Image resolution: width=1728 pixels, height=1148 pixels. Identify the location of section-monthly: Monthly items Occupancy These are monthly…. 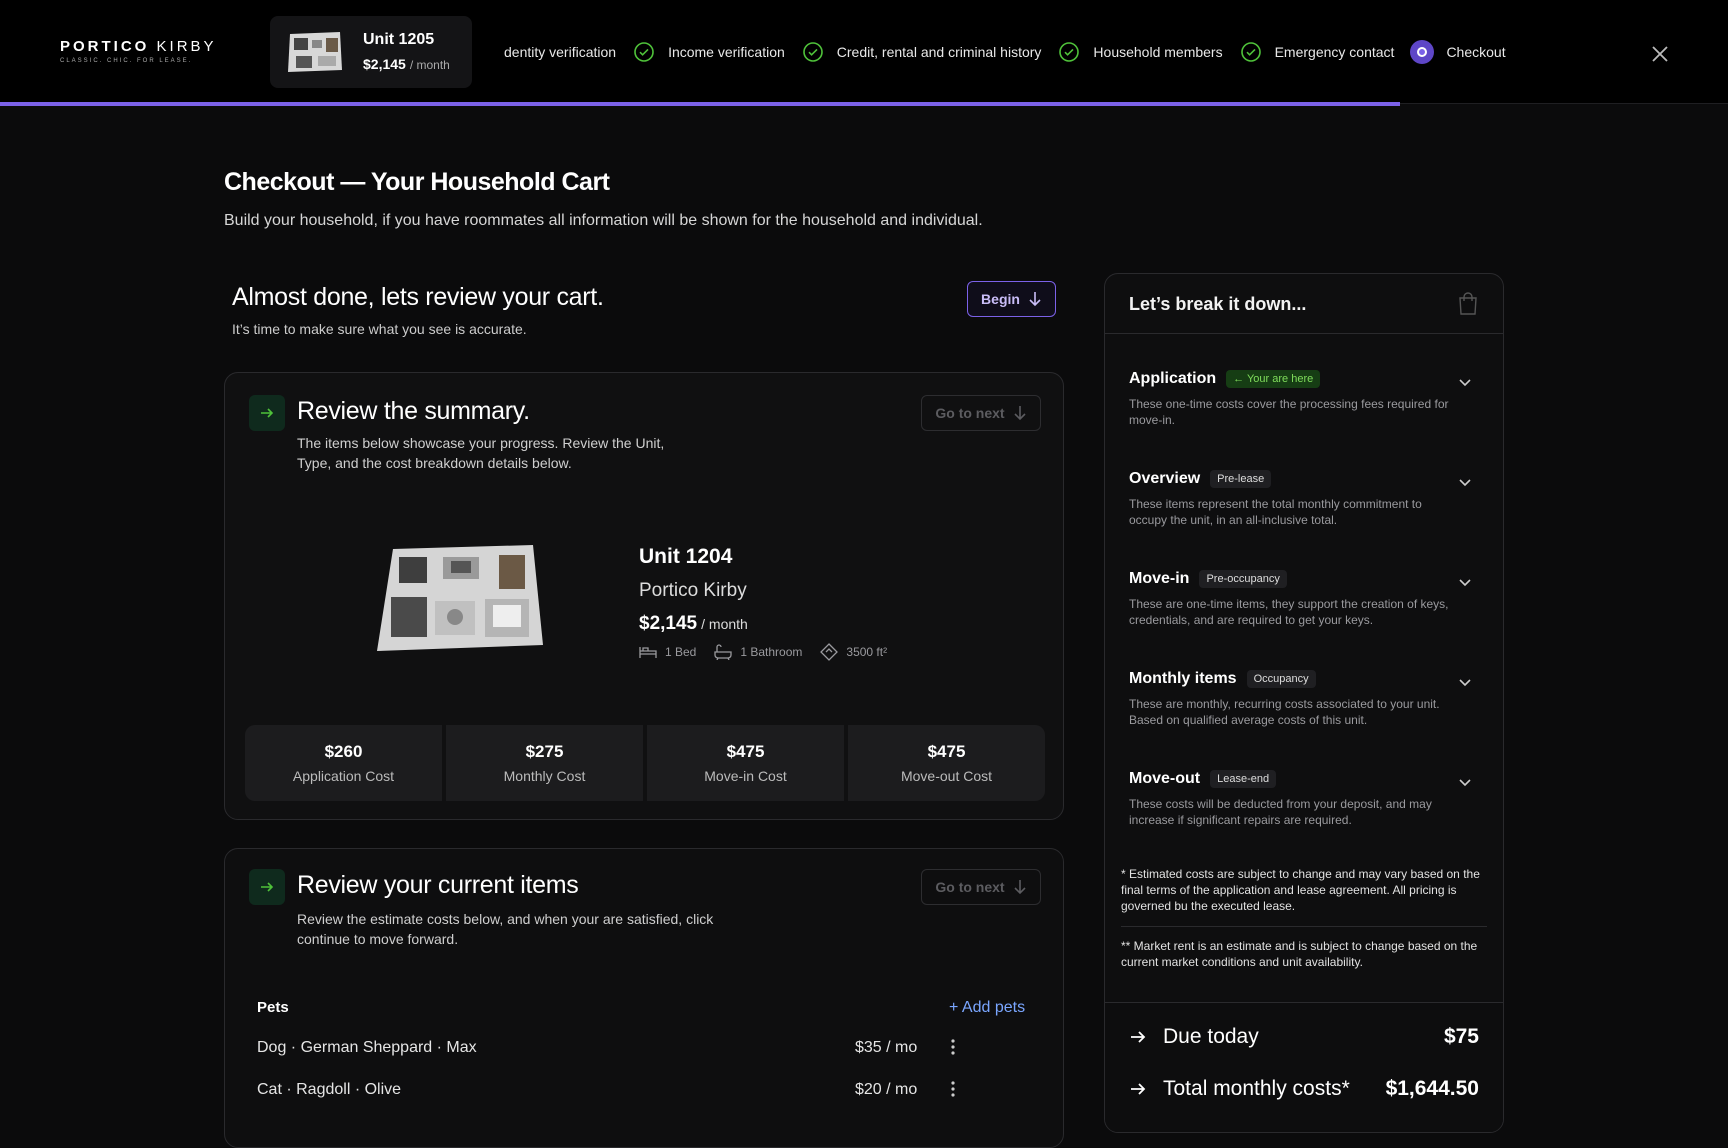
(1304, 699).